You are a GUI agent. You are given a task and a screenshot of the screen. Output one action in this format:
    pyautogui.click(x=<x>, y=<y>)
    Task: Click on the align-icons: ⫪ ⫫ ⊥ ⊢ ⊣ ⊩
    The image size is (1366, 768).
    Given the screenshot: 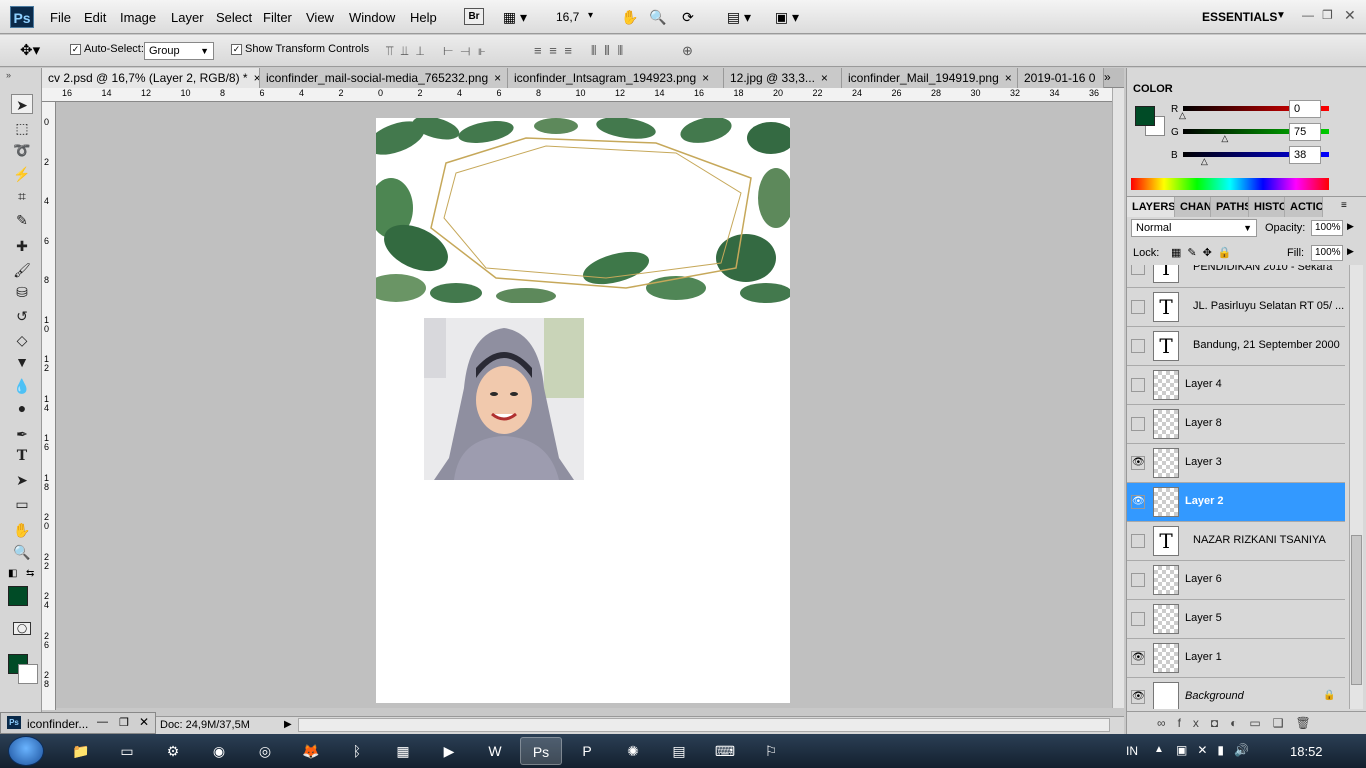 What is the action you would take?
    pyautogui.click(x=436, y=51)
    